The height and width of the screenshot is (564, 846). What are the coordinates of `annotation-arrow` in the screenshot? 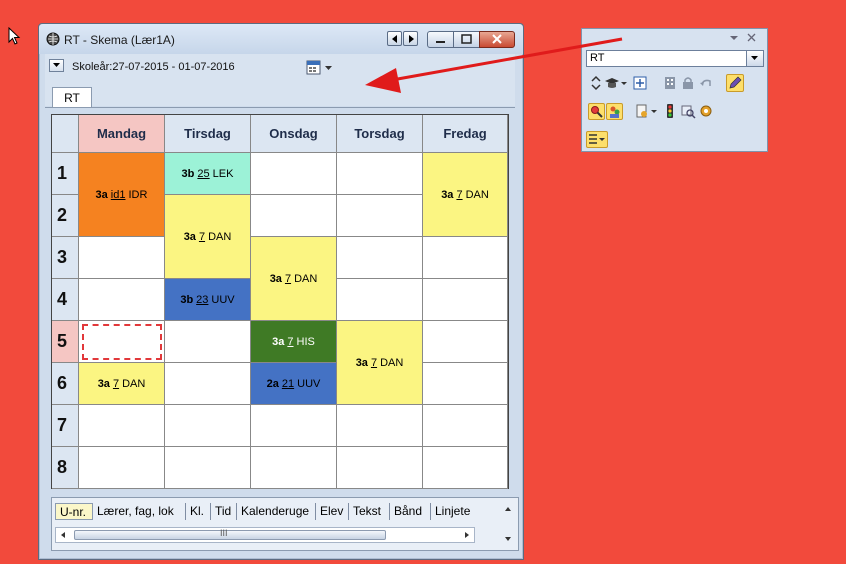 It's located at (494, 65).